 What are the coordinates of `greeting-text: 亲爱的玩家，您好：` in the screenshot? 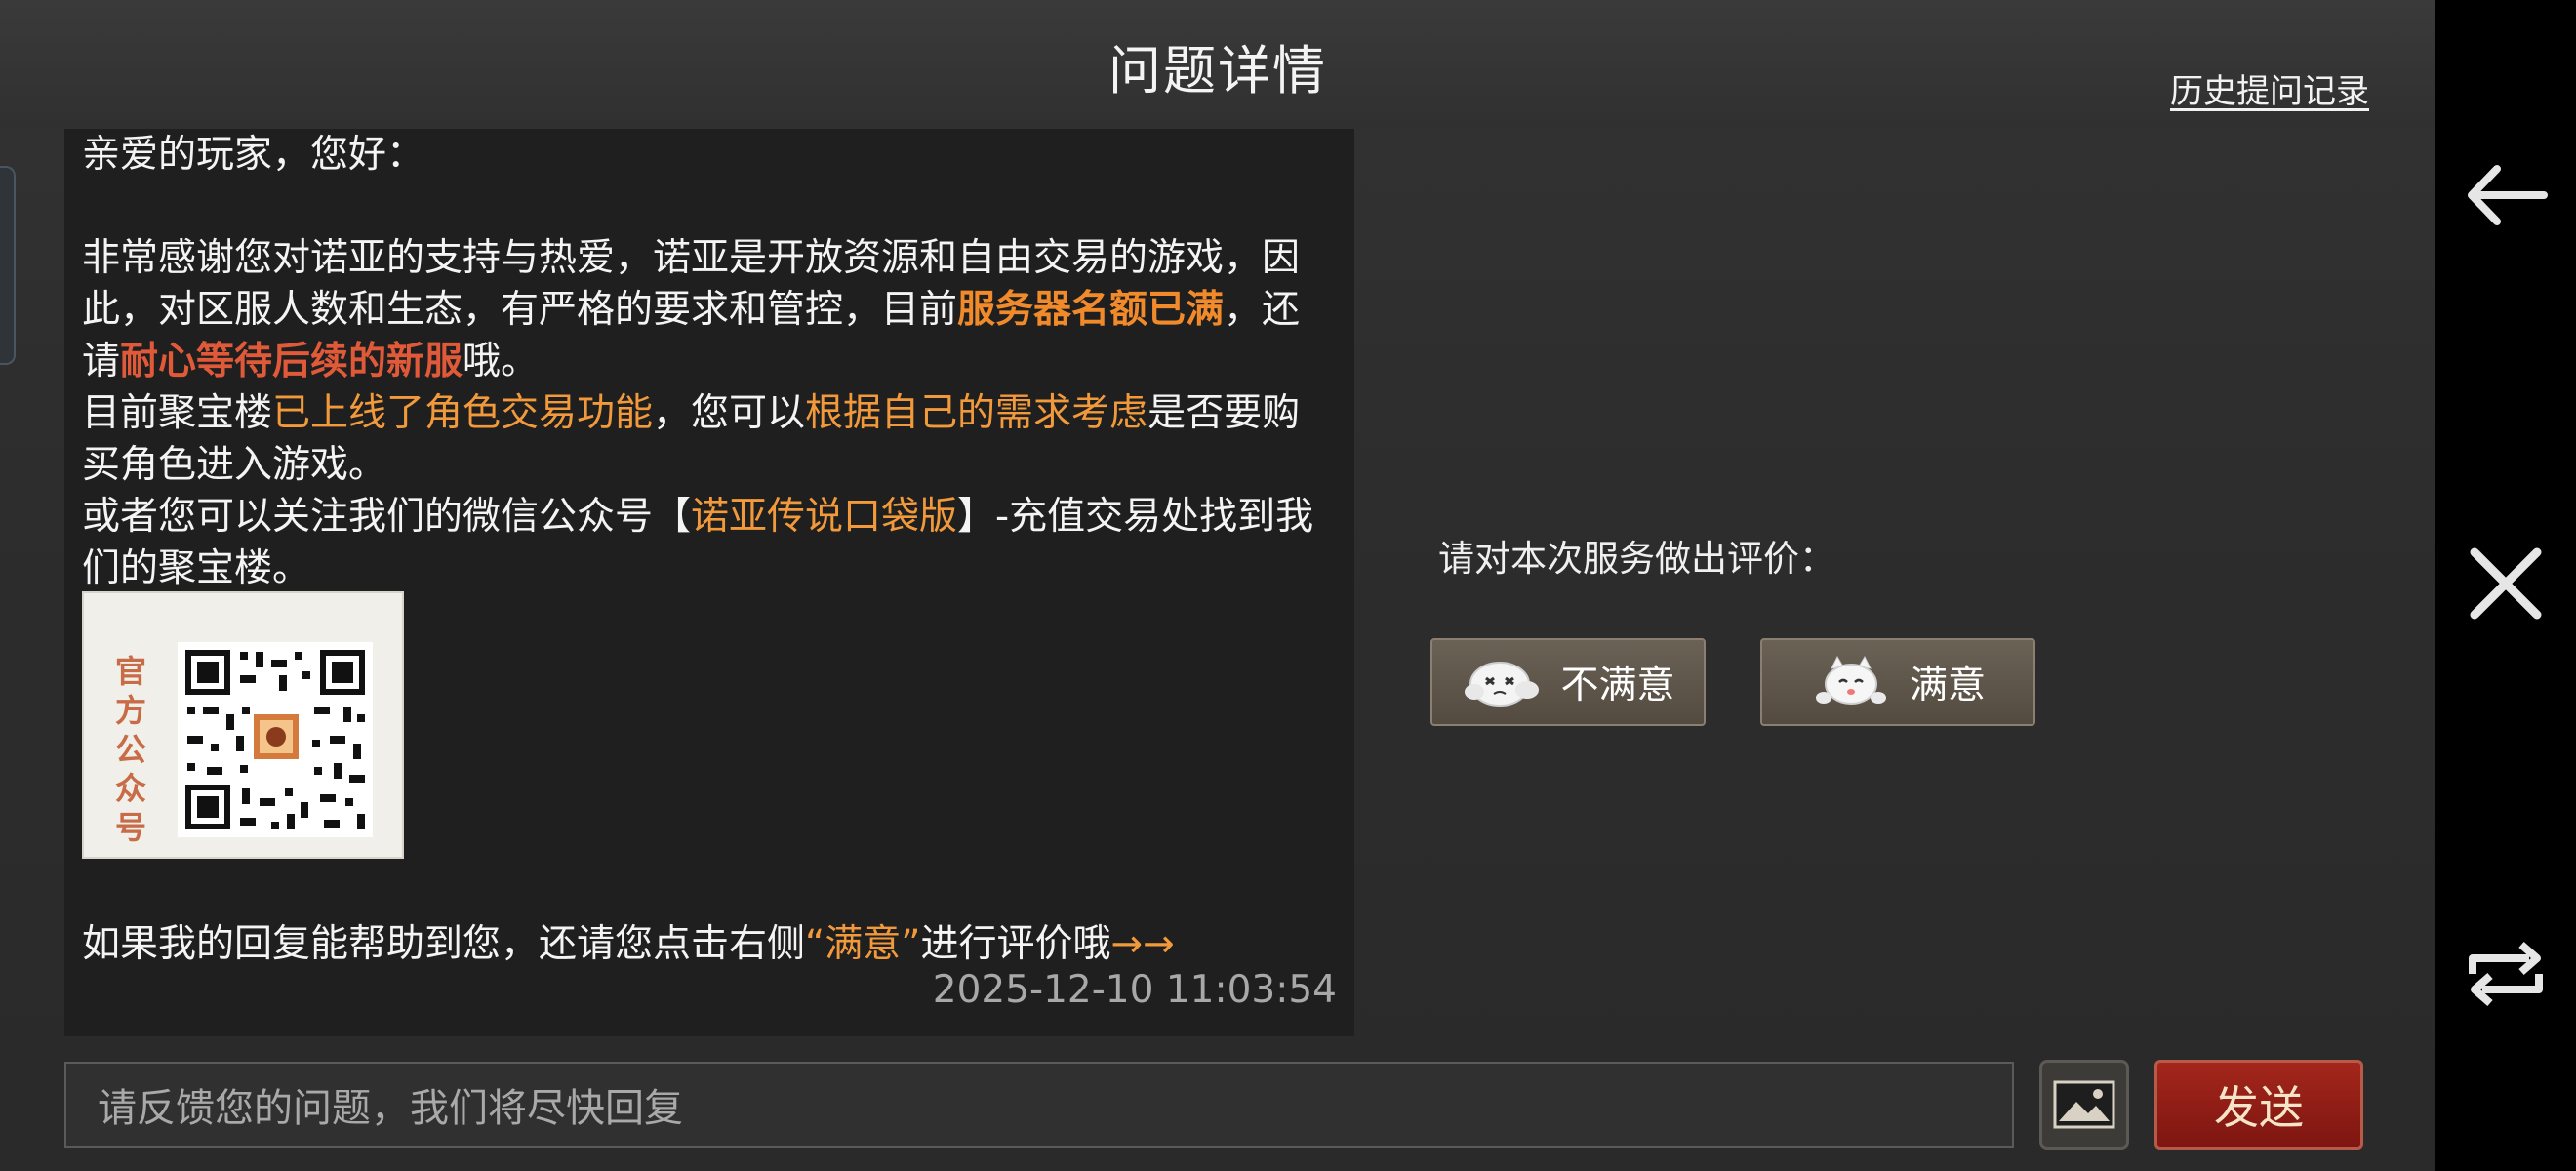 It's located at (253, 155).